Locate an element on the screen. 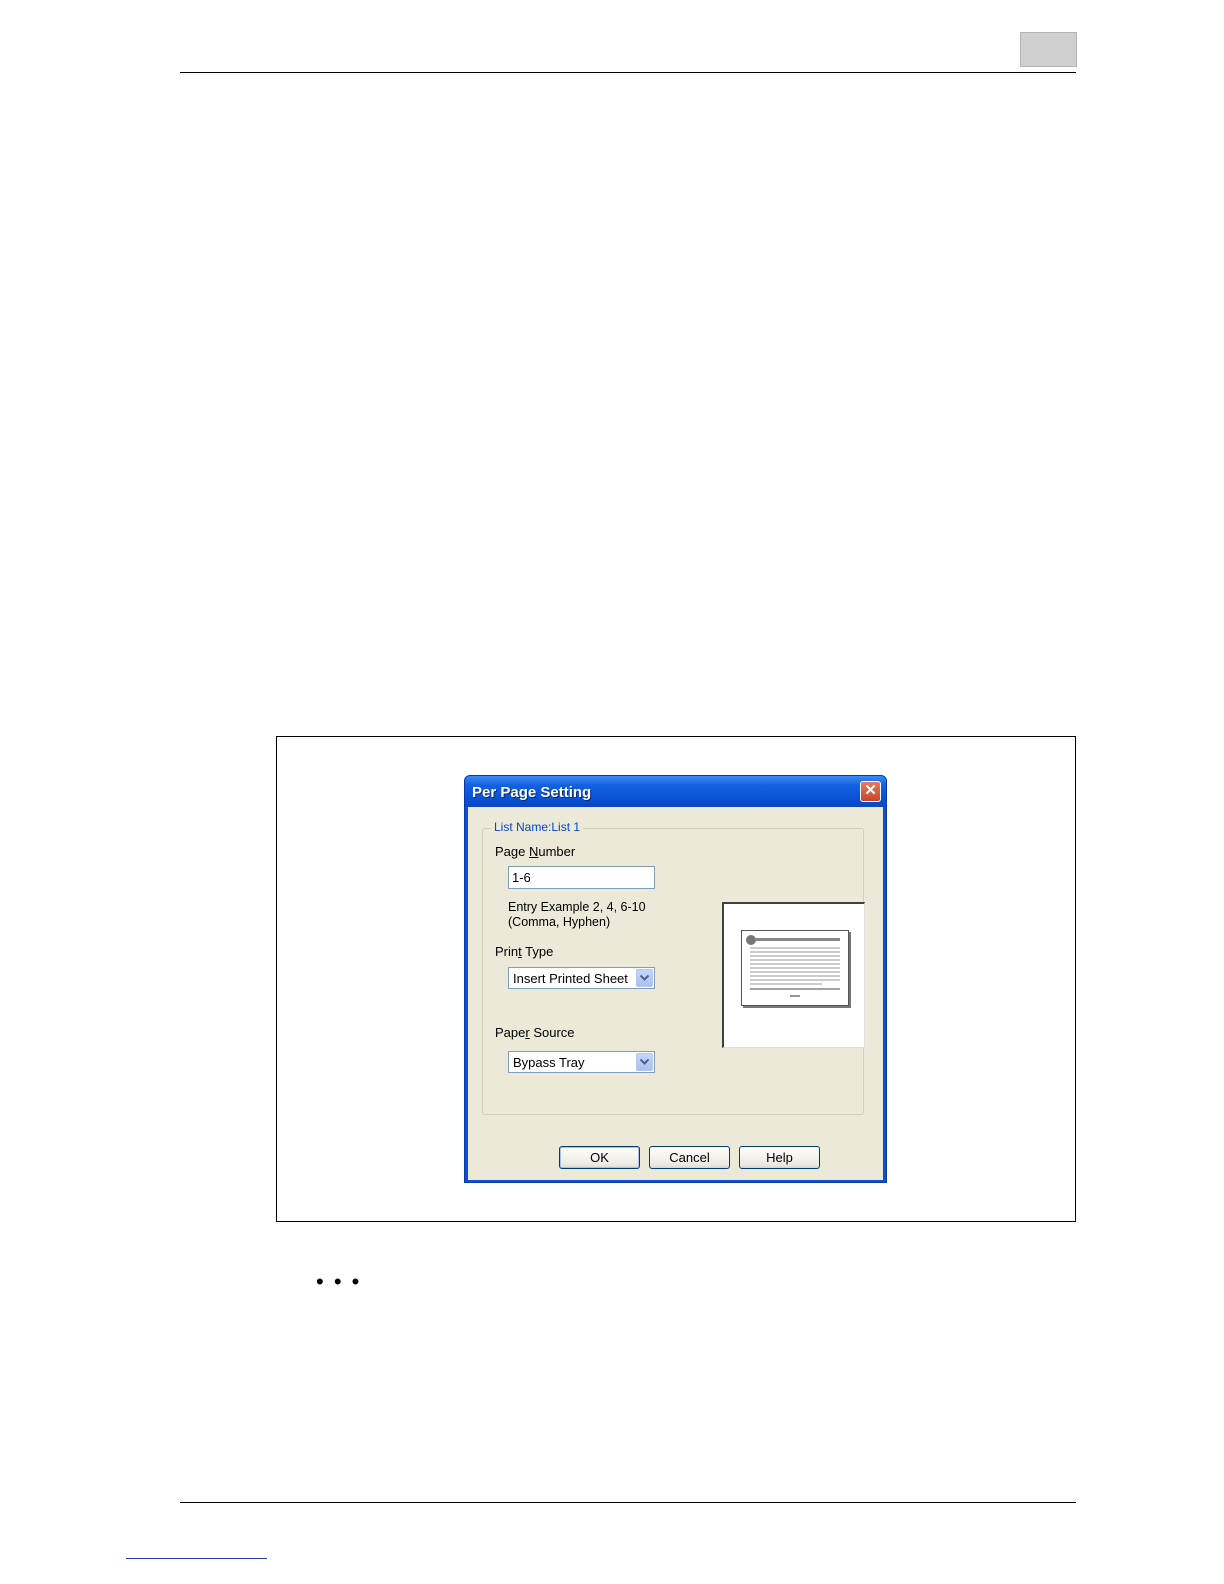 The height and width of the screenshot is (1584, 1224). paper-source-value: Bypass Tray is located at coordinates (549, 1062).